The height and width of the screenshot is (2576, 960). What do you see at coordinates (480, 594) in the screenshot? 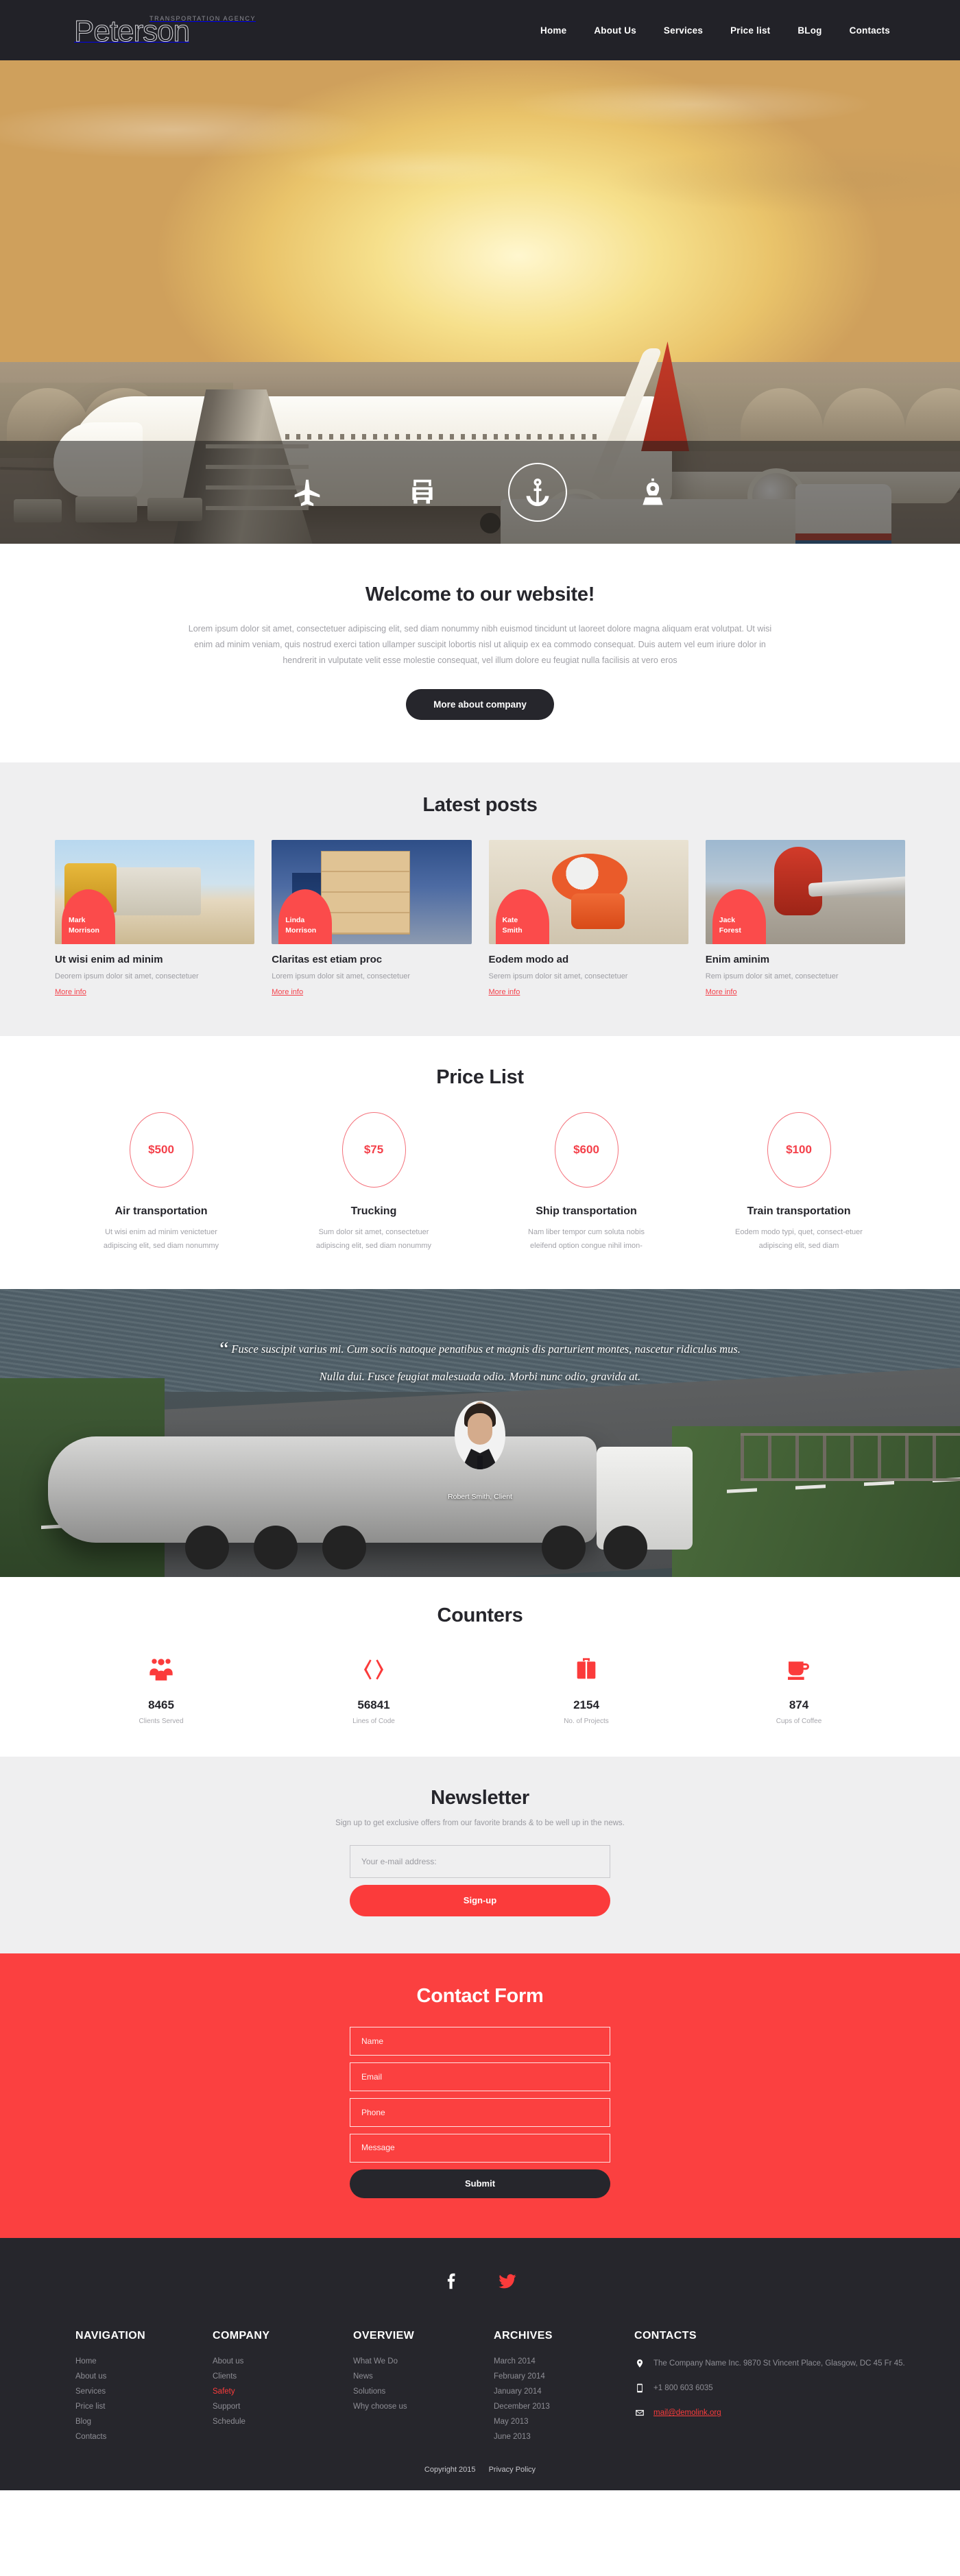
I see `welcome-title: Welcome to our website!` at bounding box center [480, 594].